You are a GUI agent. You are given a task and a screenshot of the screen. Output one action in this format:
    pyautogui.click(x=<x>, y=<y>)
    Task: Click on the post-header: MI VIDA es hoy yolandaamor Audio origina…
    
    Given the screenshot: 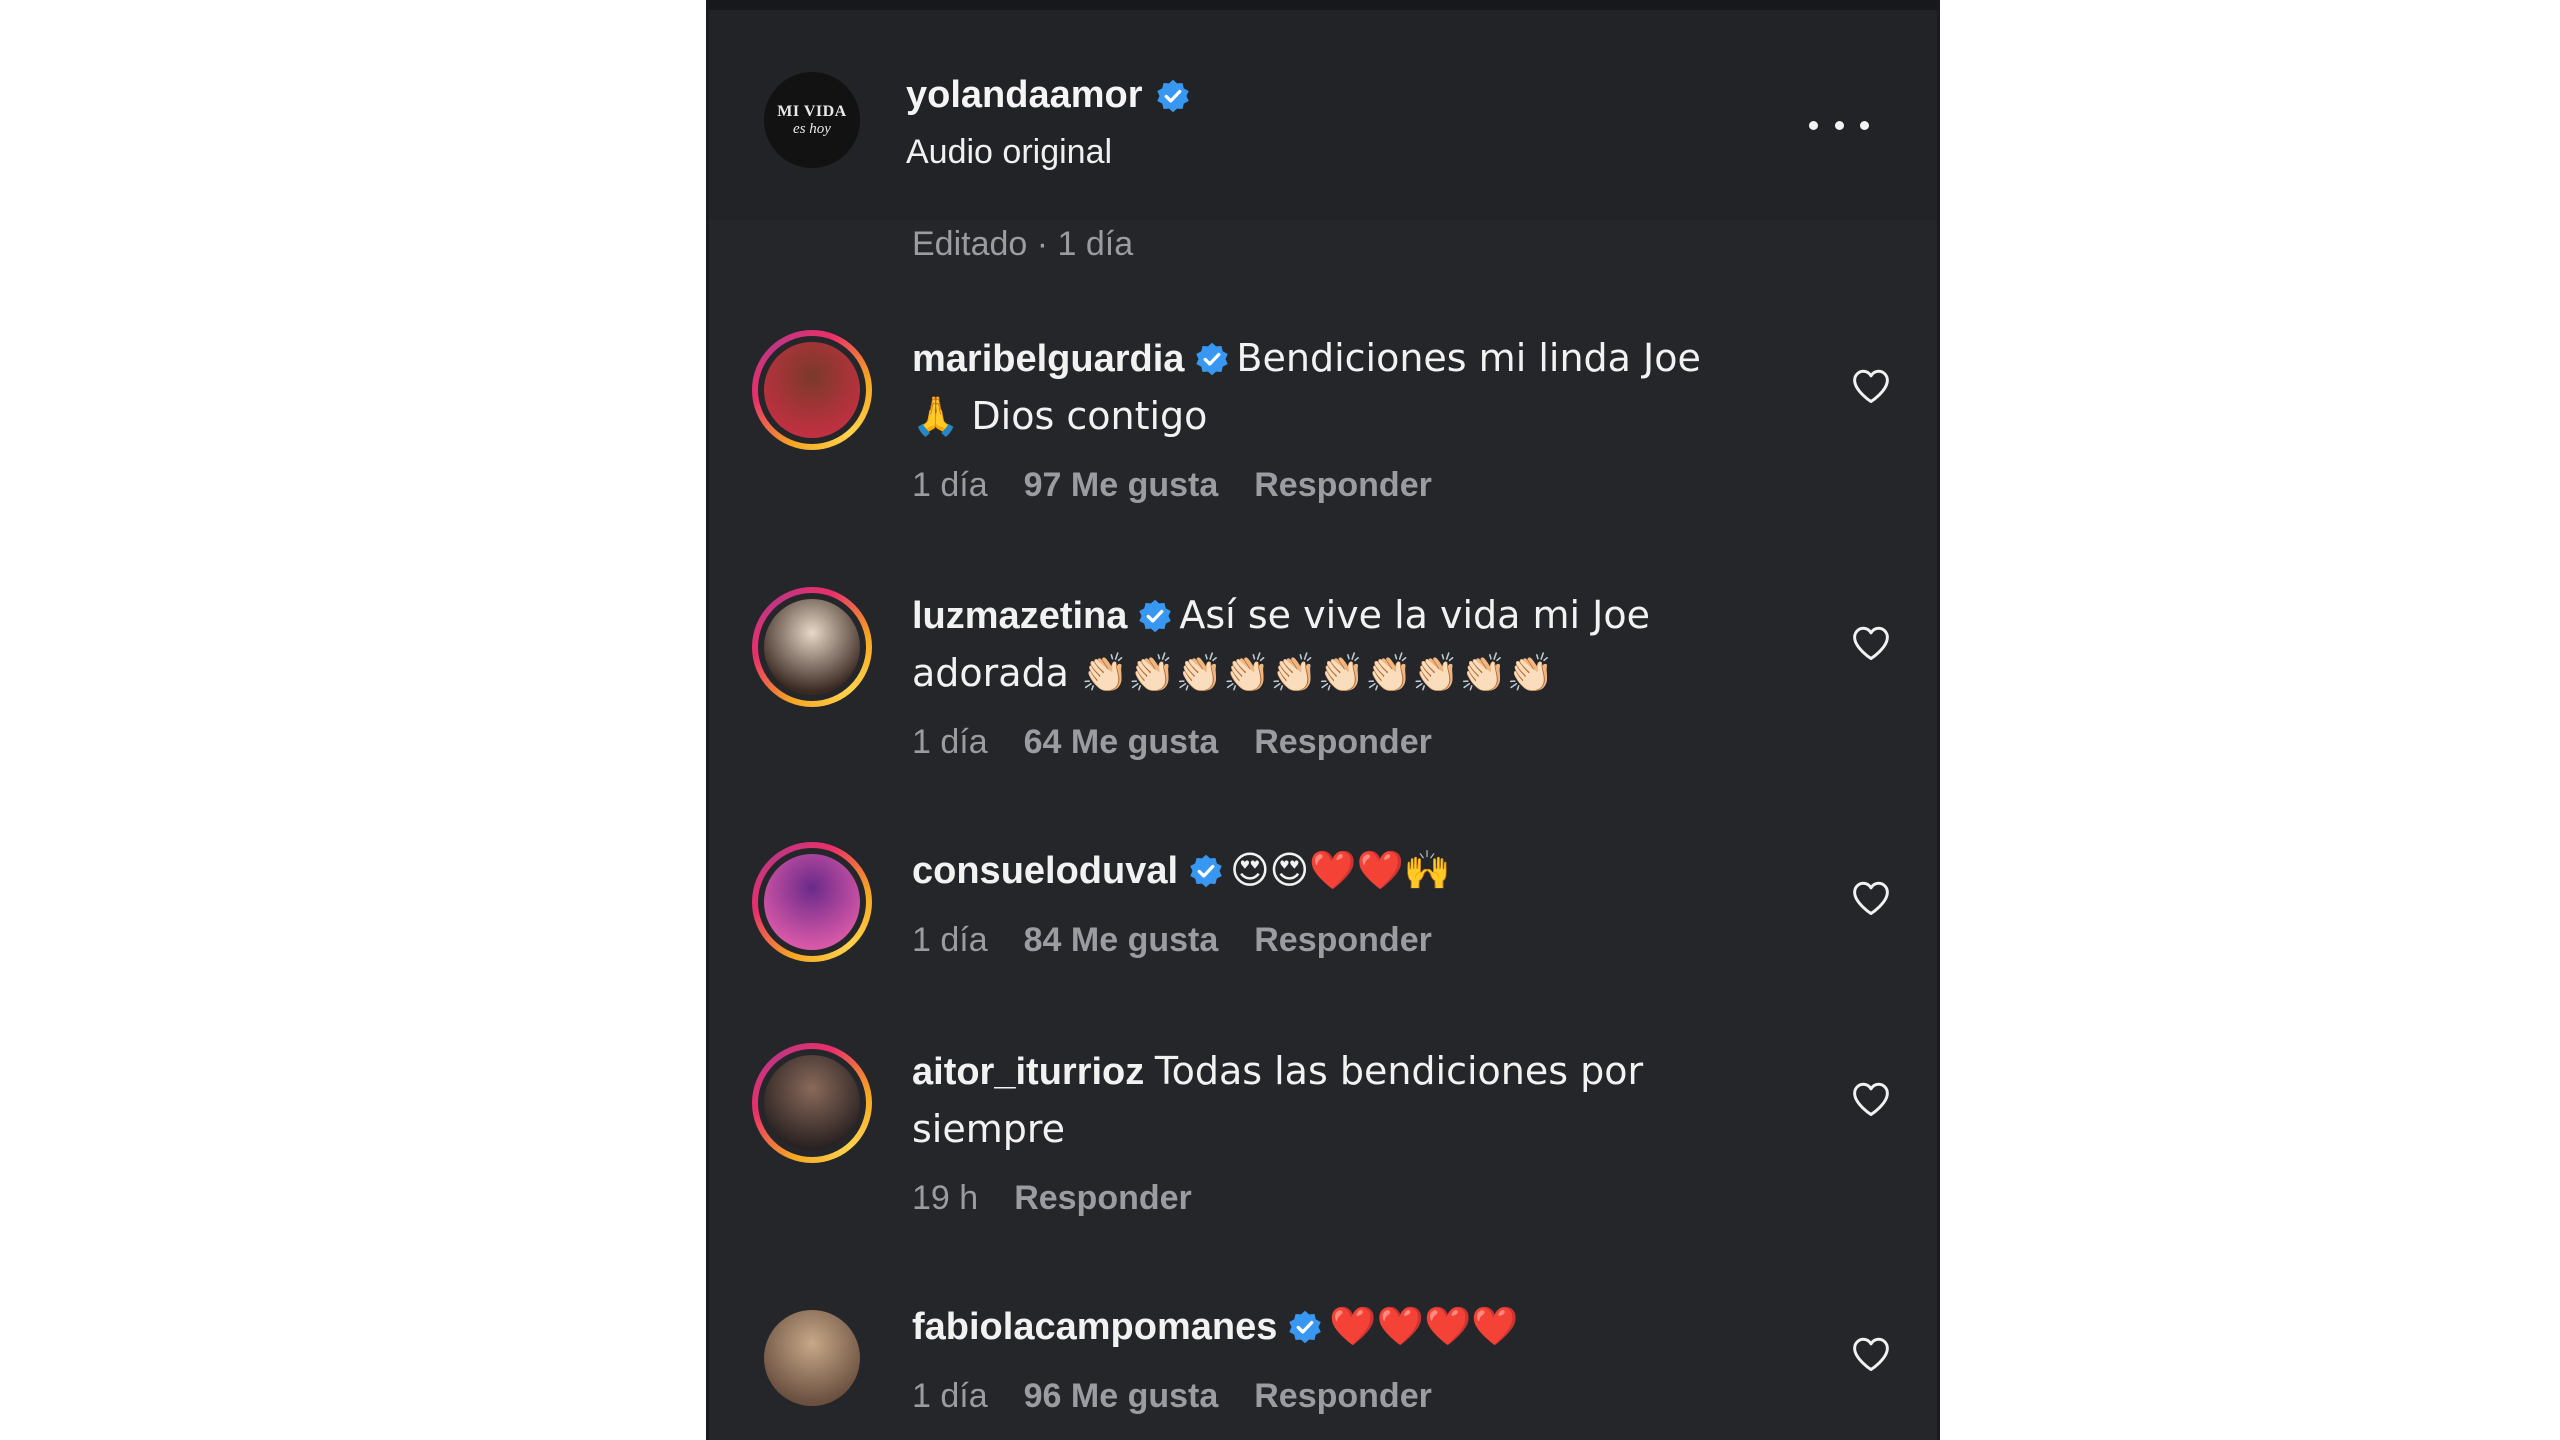 What is the action you would take?
    pyautogui.click(x=1323, y=115)
    